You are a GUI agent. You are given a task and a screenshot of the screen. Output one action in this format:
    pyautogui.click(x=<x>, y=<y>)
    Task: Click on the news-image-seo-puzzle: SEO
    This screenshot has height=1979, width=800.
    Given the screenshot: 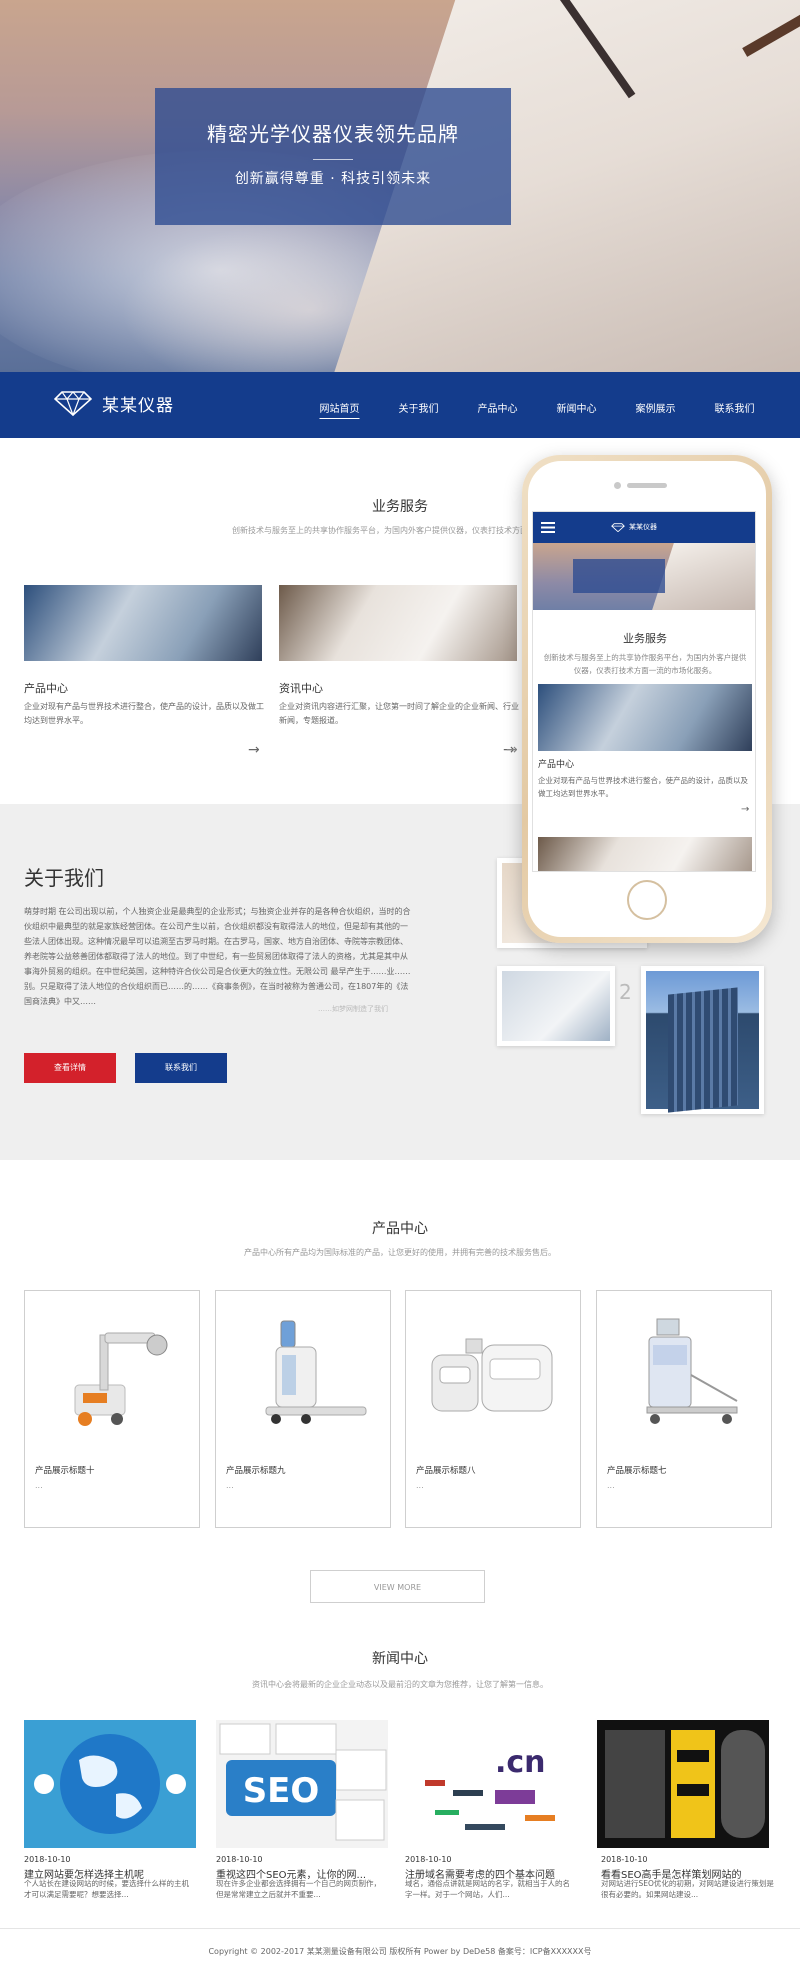 What is the action you would take?
    pyautogui.click(x=302, y=1784)
    